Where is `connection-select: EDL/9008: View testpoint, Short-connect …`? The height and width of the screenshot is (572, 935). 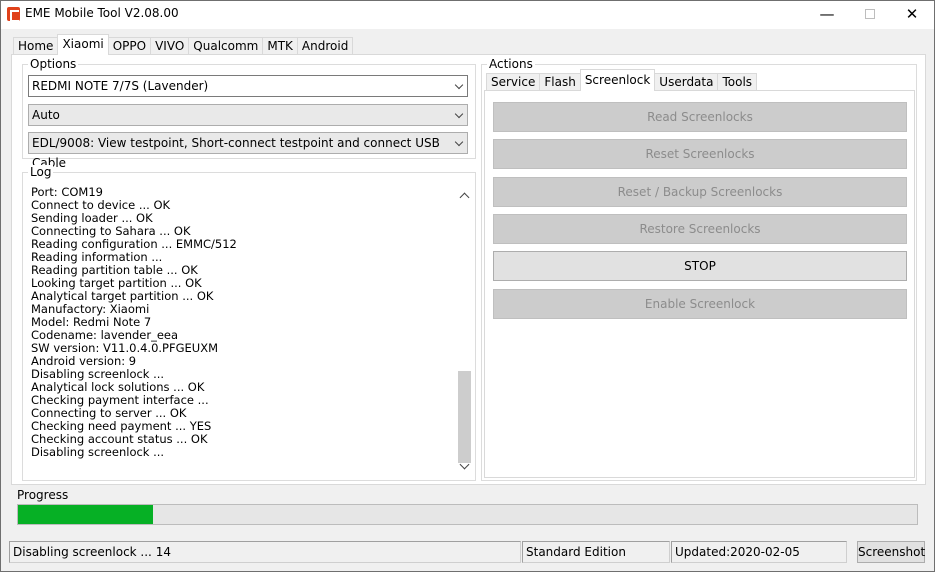
connection-select: EDL/9008: View testpoint, Short-connect … is located at coordinates (248, 151).